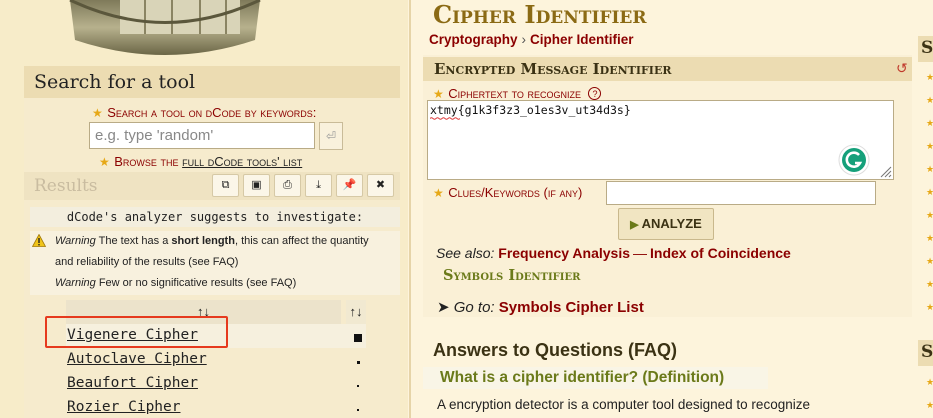 The image size is (933, 418). What do you see at coordinates (349, 185) in the screenshot?
I see `pin-icon: 📌` at bounding box center [349, 185].